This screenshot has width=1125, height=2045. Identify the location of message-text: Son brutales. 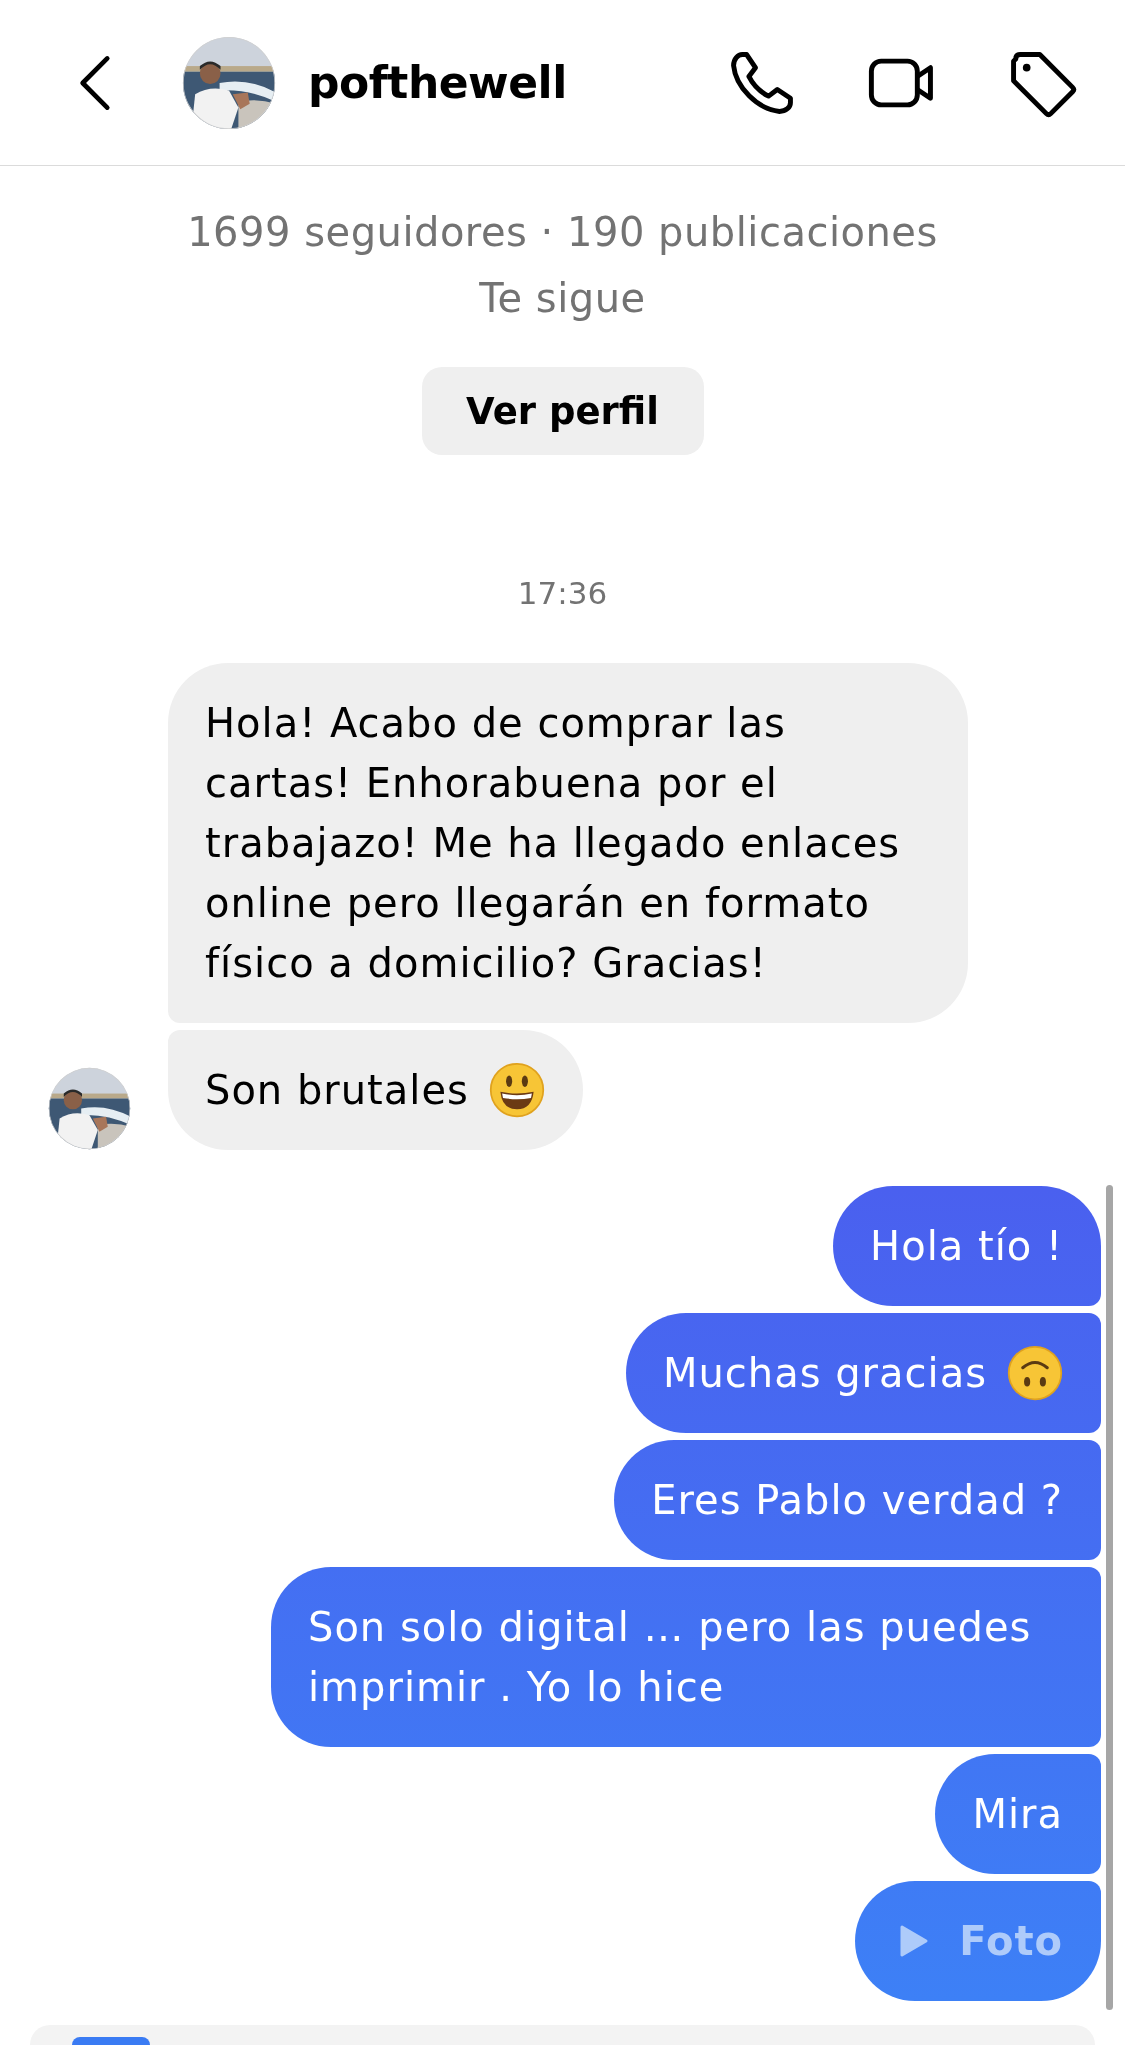
(337, 1090).